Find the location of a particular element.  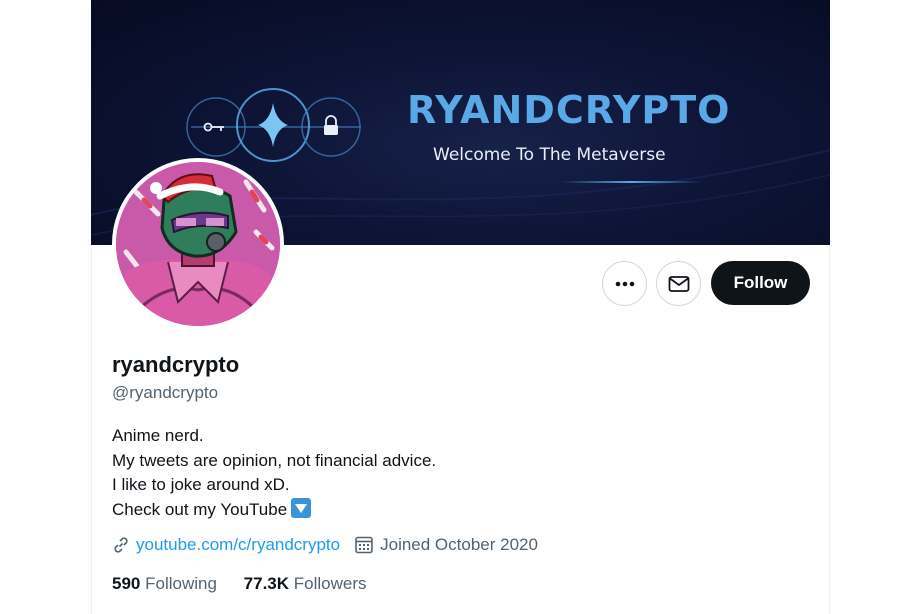

banner-subtitle: Welcome To The Metaverse is located at coordinates (549, 155).